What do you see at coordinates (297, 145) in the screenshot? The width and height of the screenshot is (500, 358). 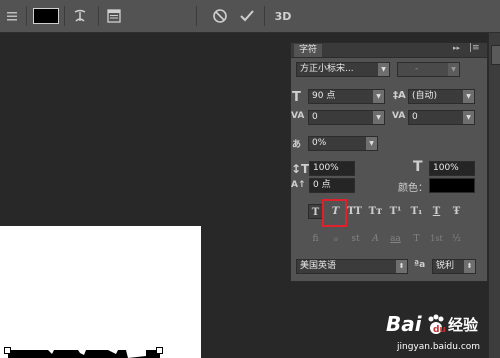 I see `tsume-icon: あ` at bounding box center [297, 145].